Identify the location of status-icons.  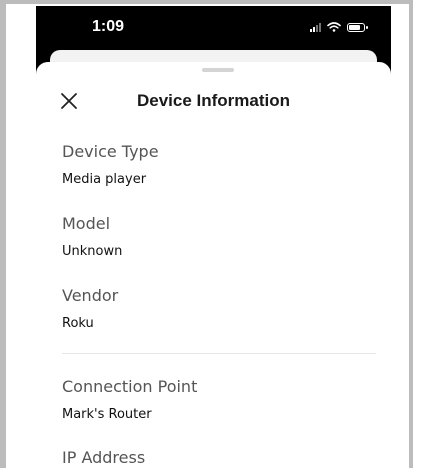
(339, 27).